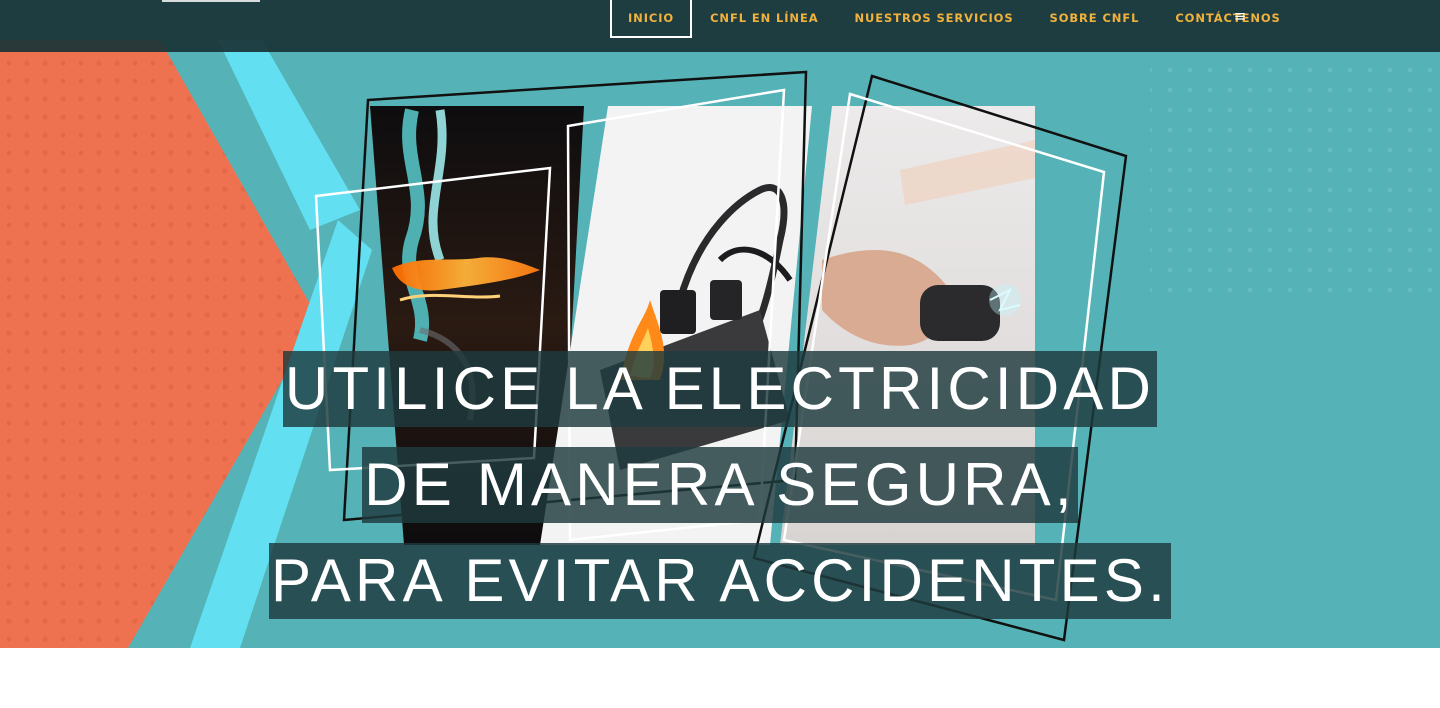 This screenshot has height=708, width=1440. What do you see at coordinates (934, 19) in the screenshot?
I see `nav-item-nuestros-servicios: NUESTROS SERVICIOS` at bounding box center [934, 19].